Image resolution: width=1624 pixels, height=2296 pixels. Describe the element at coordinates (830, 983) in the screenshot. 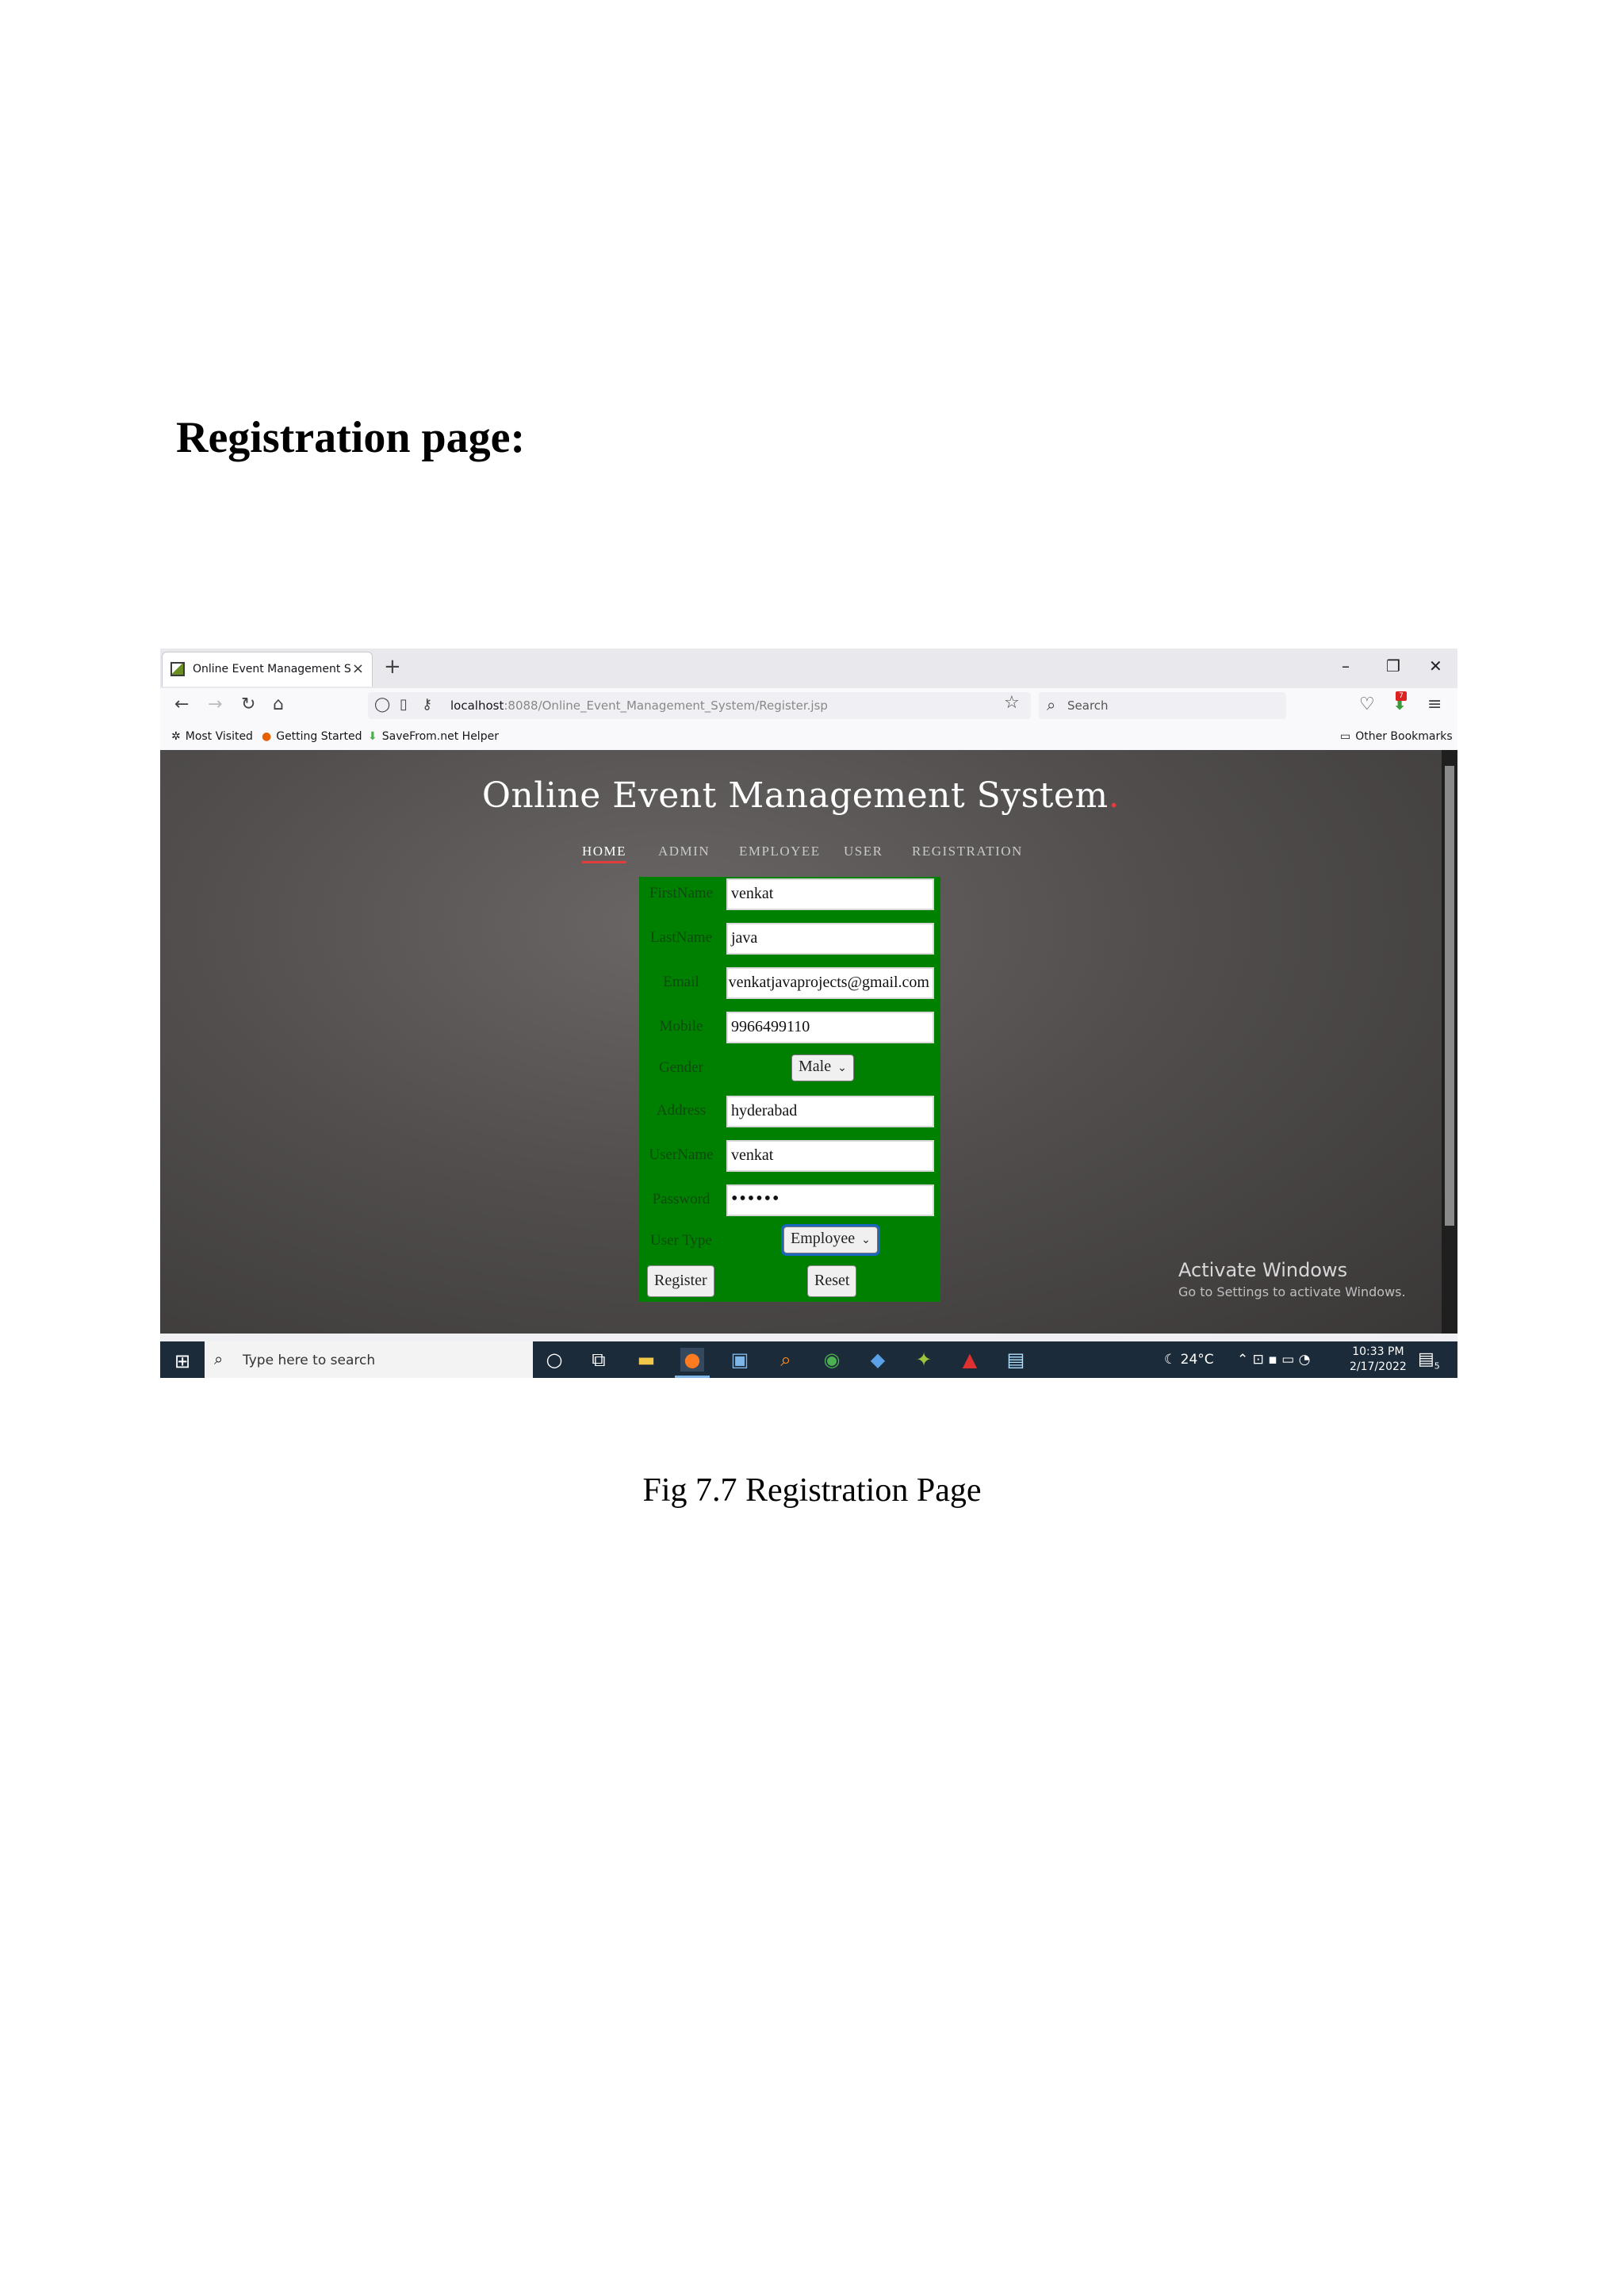

I see `email-input: venkatjavaprojects@gmail.com` at that location.